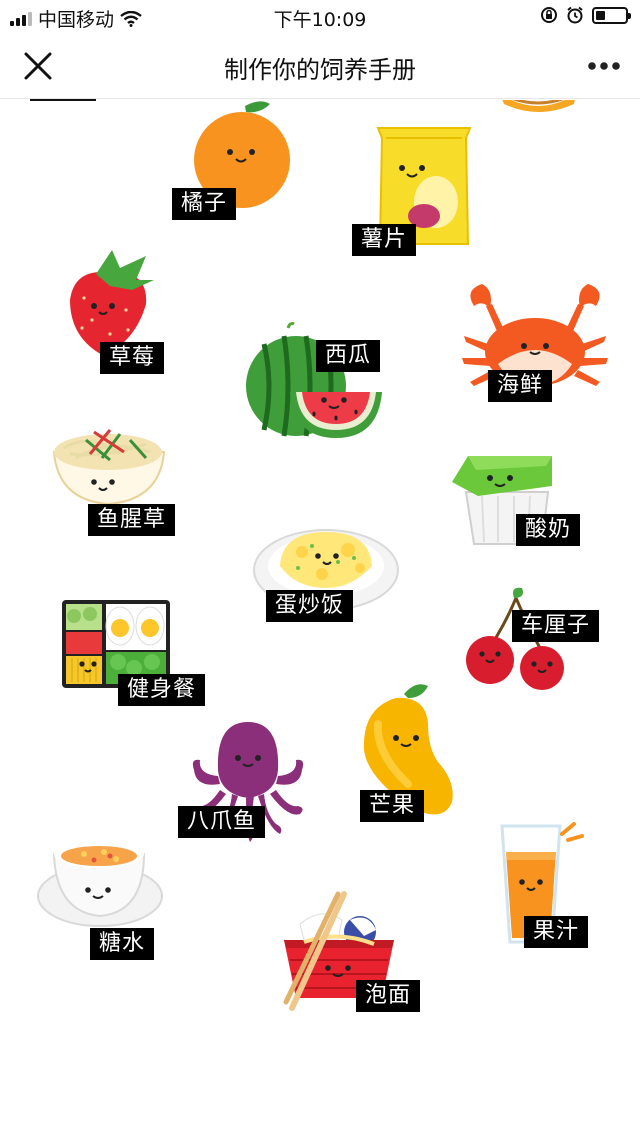  Describe the element at coordinates (310, 606) in the screenshot. I see `food-label: 蛋炒饭` at that location.